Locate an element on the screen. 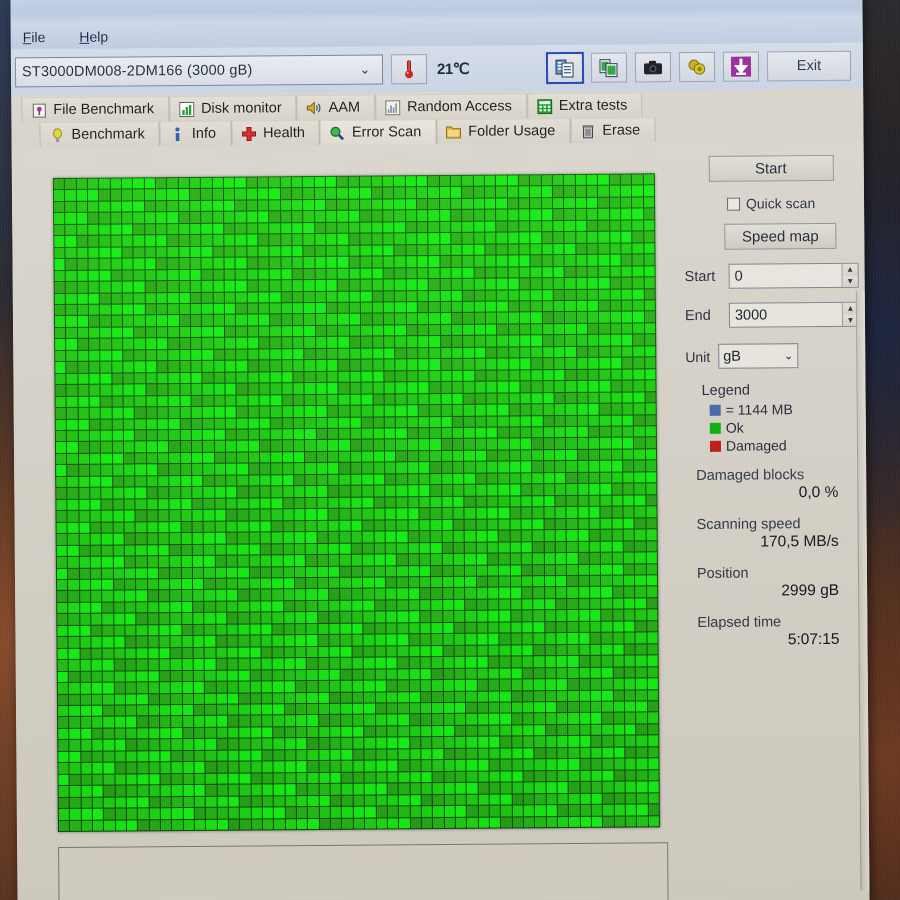 This screenshot has width=900, height=900. copy-image-button is located at coordinates (609, 67).